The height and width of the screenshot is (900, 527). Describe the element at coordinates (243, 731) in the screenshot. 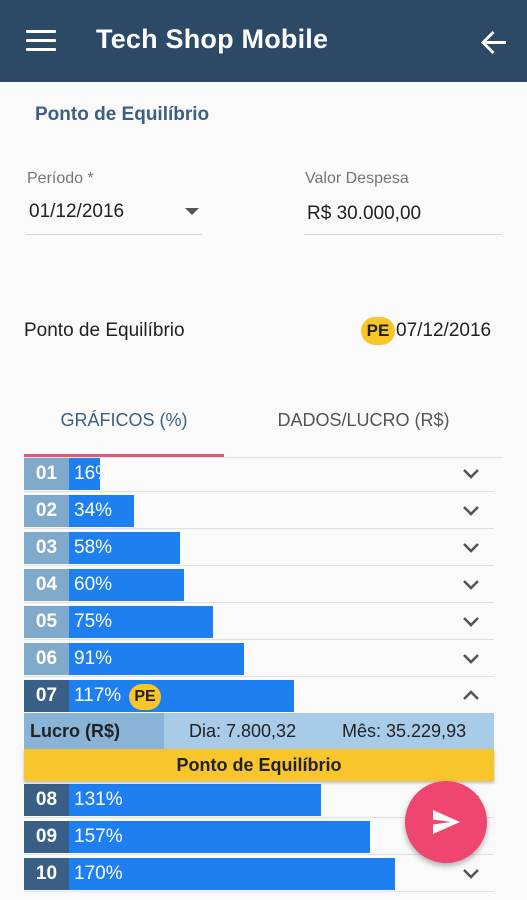

I see `lucro-dia: Dia: 7.800,32` at that location.